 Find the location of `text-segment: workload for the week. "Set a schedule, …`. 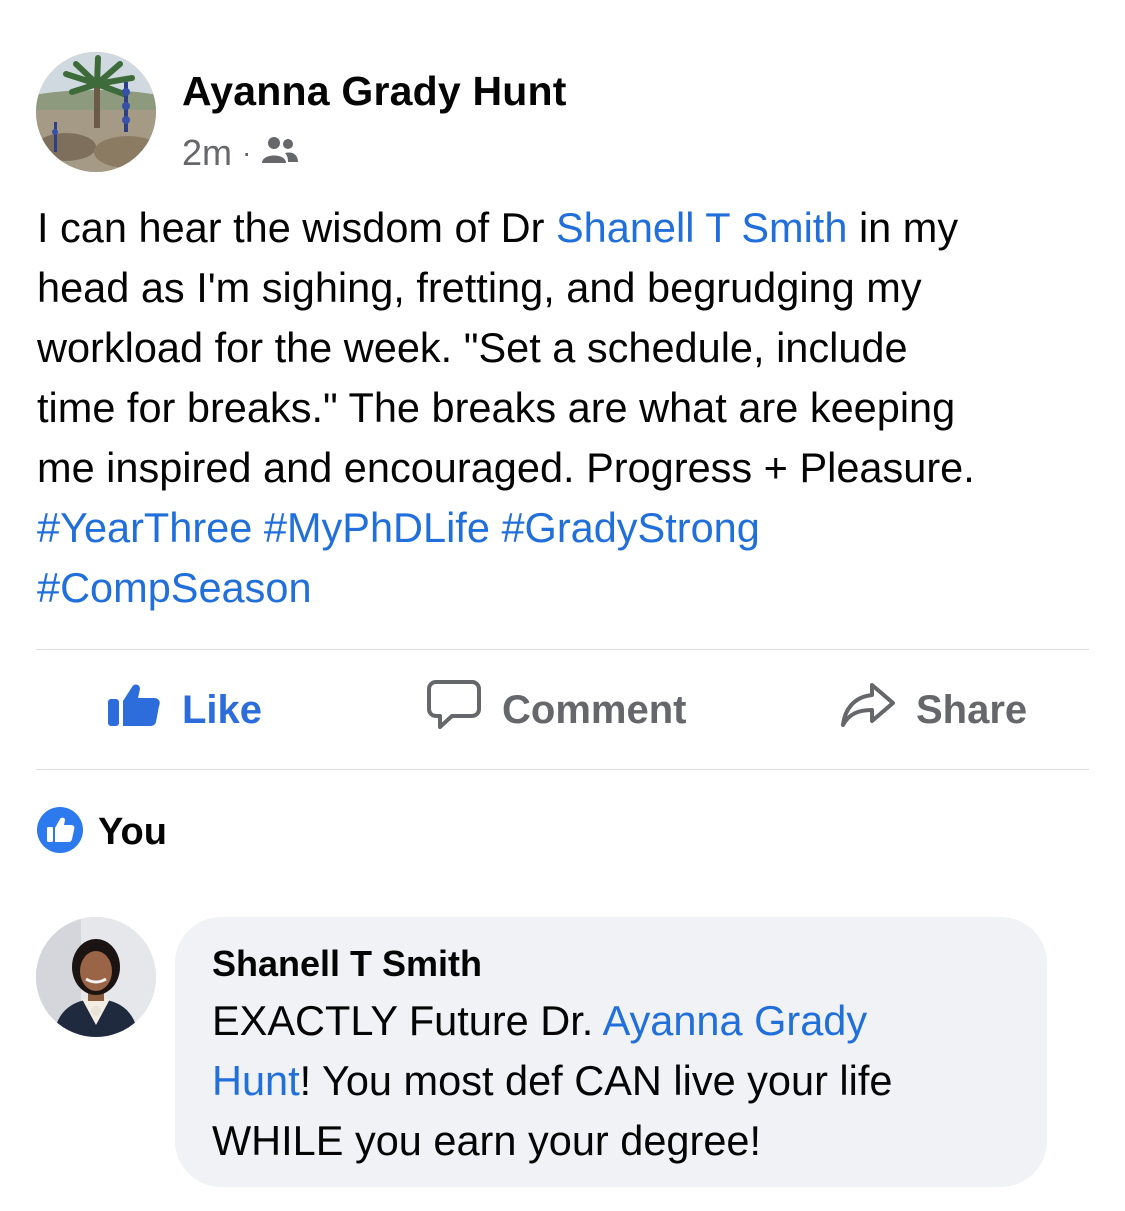

text-segment: workload for the week. "Set a schedule, … is located at coordinates (472, 347).